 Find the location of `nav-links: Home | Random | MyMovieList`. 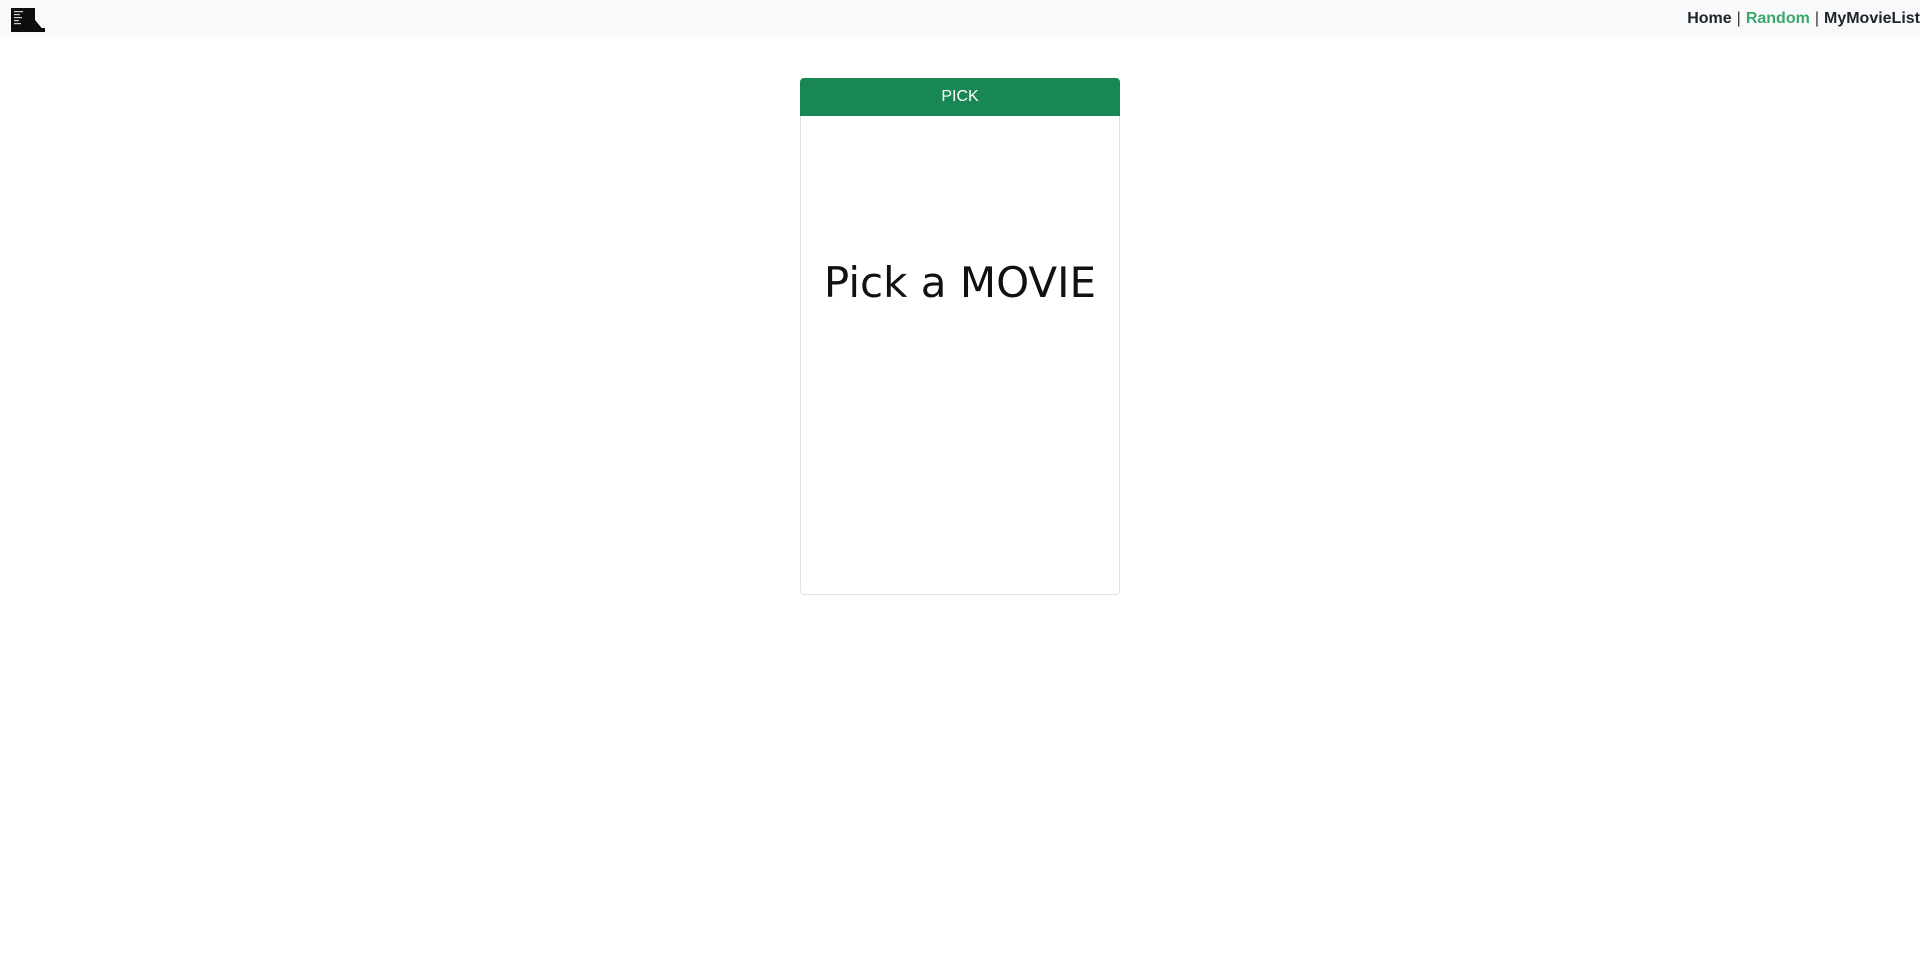

nav-links: Home | Random | MyMovieList is located at coordinates (1800, 18).